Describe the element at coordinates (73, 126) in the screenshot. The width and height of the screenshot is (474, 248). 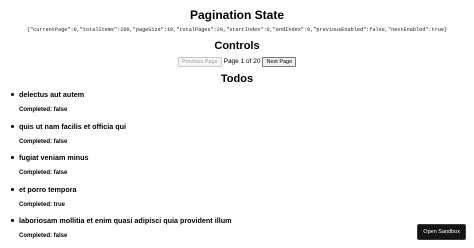
I see `todo-title: quis ut nam facilis et officia qui` at that location.